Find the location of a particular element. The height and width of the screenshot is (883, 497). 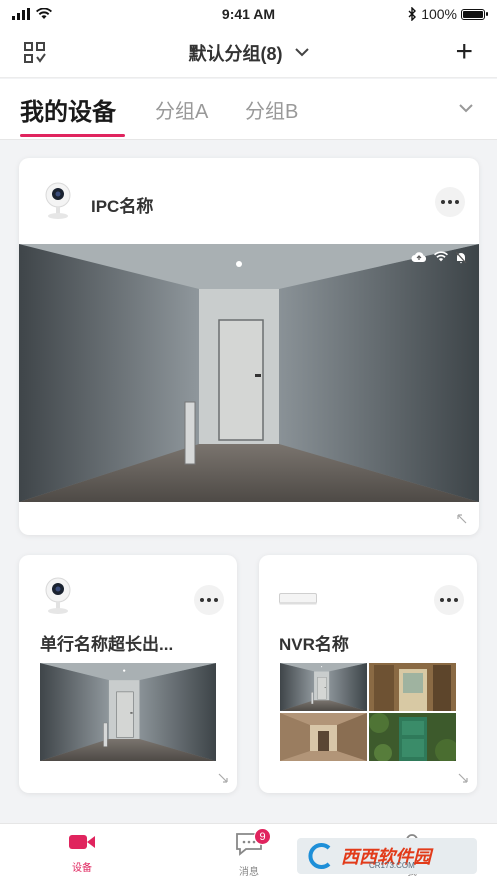

add-device-button: + is located at coordinates (464, 52).